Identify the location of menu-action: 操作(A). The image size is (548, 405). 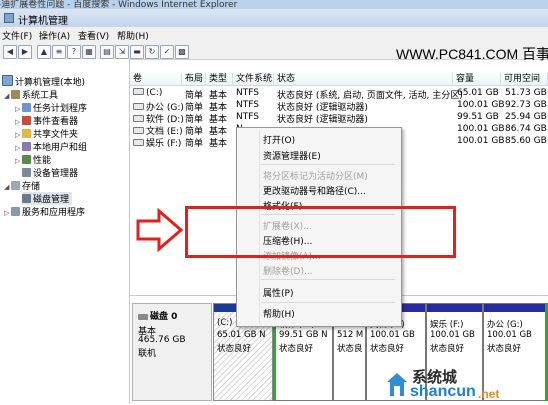
(54, 35).